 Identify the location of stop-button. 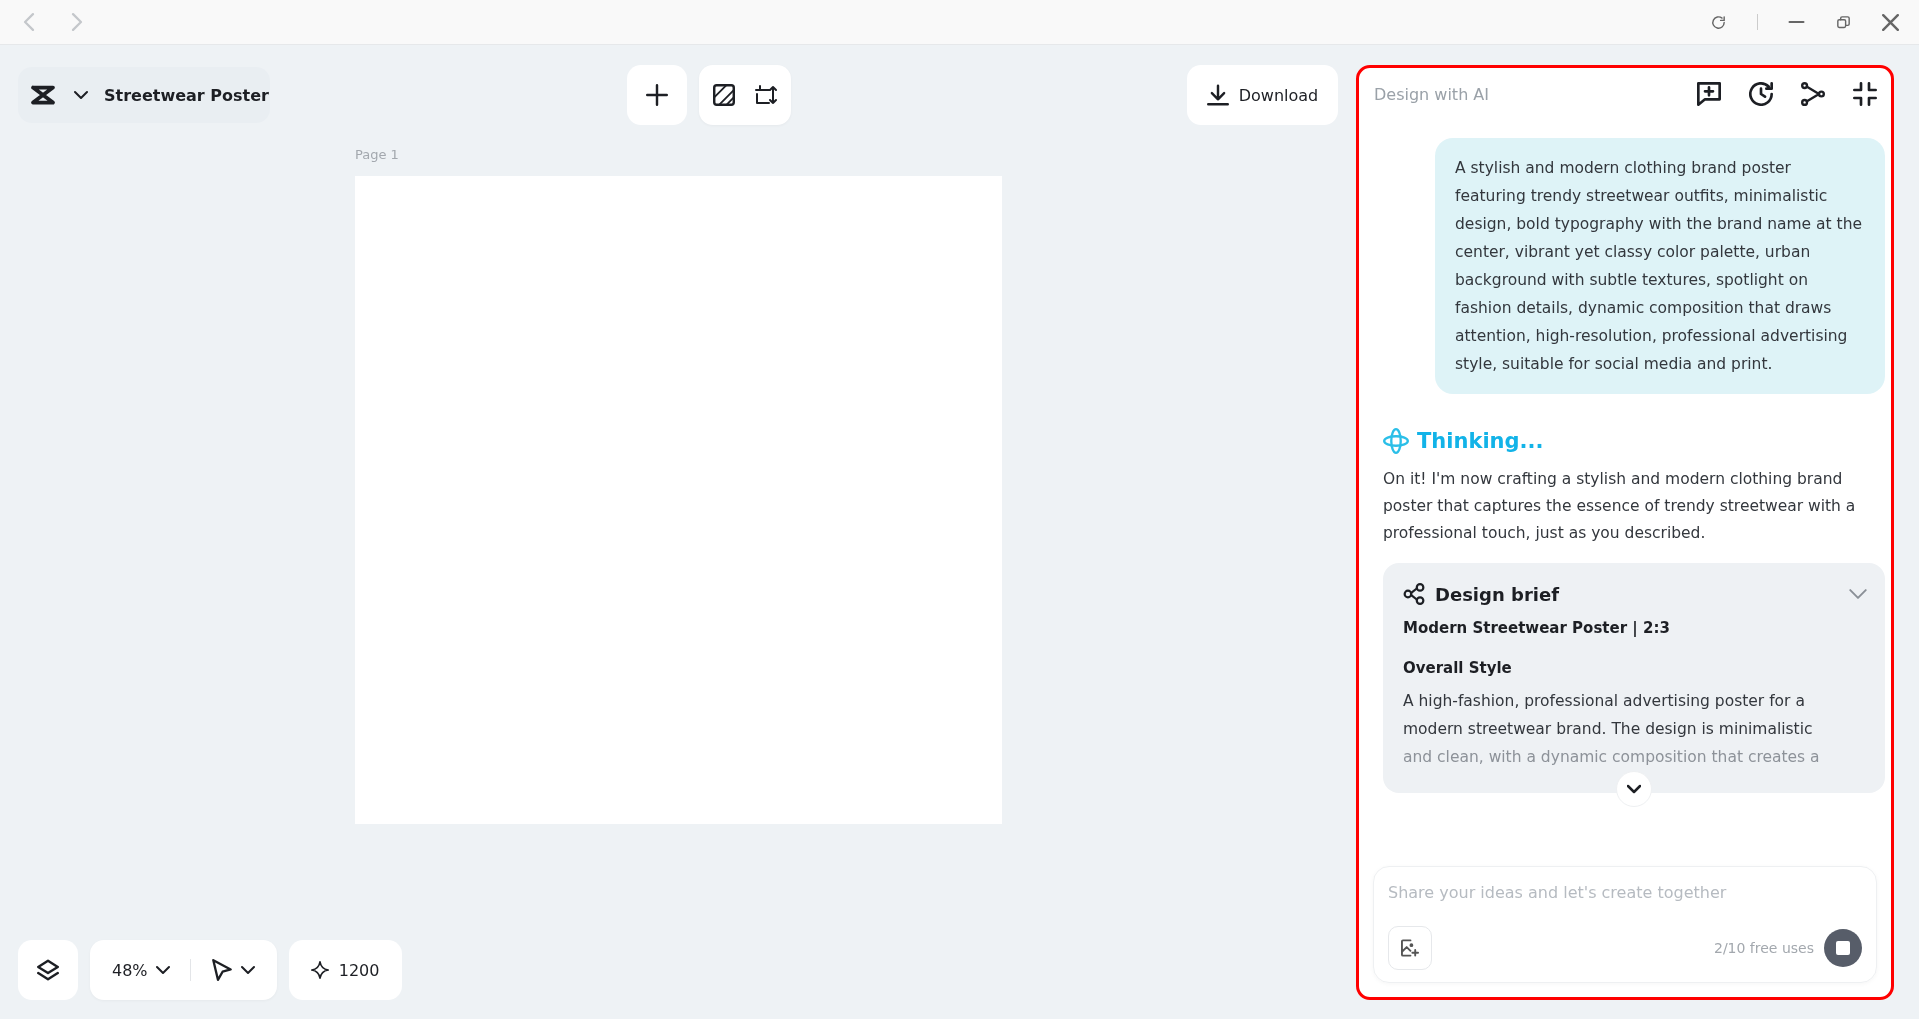
(1843, 948).